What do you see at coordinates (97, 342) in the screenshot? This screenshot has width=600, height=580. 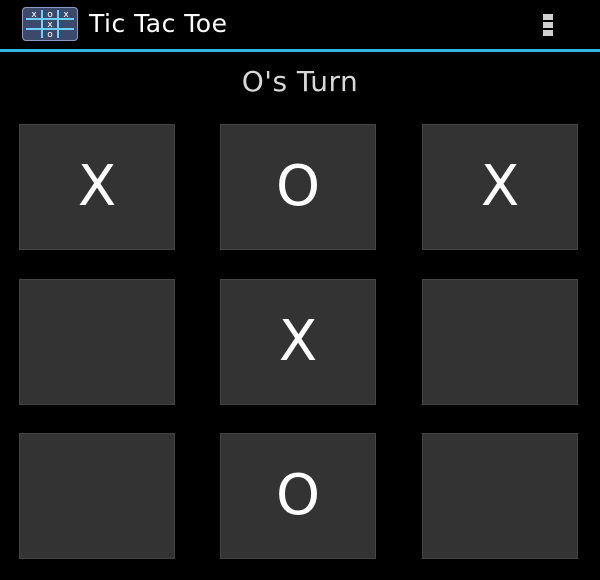 I see `board-cell-middle-left` at bounding box center [97, 342].